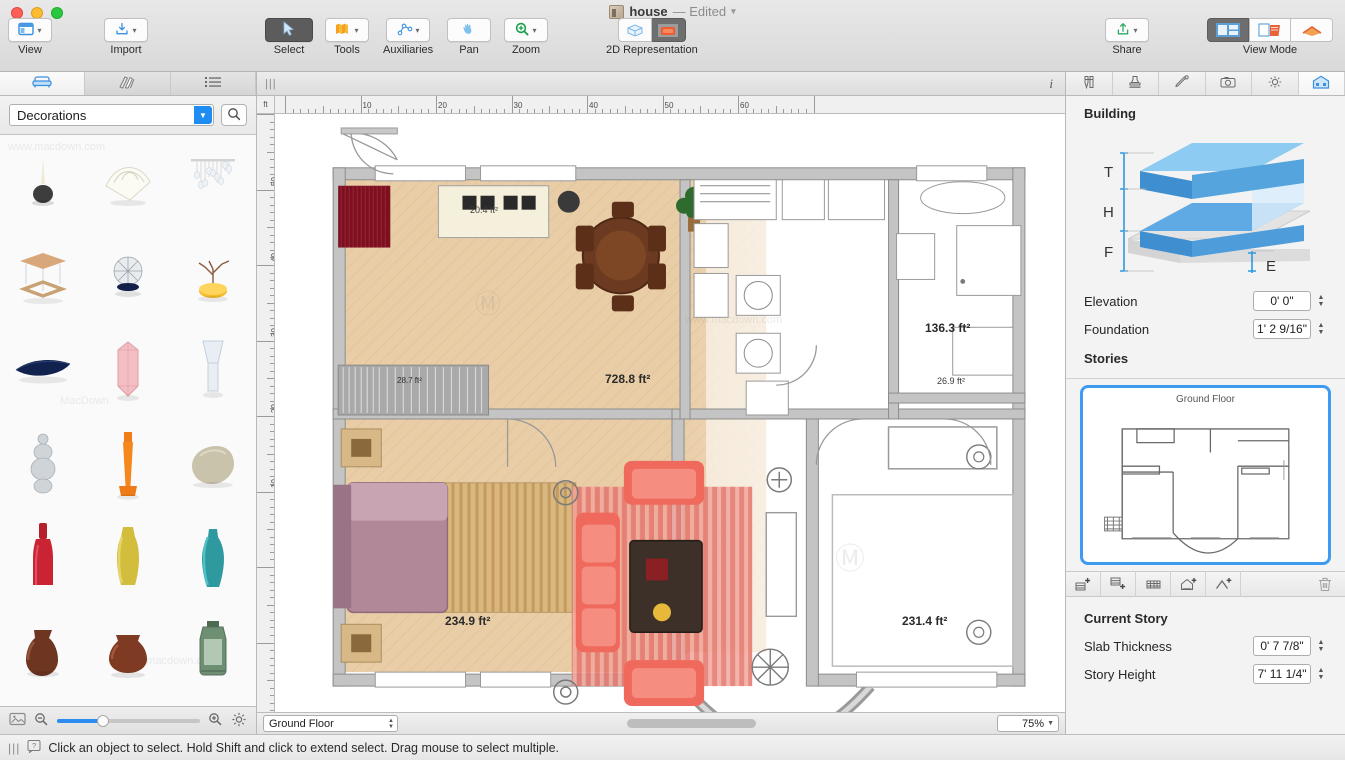 The height and width of the screenshot is (760, 1345). What do you see at coordinates (213, 83) in the screenshot?
I see `sidebar-item-list` at bounding box center [213, 83].